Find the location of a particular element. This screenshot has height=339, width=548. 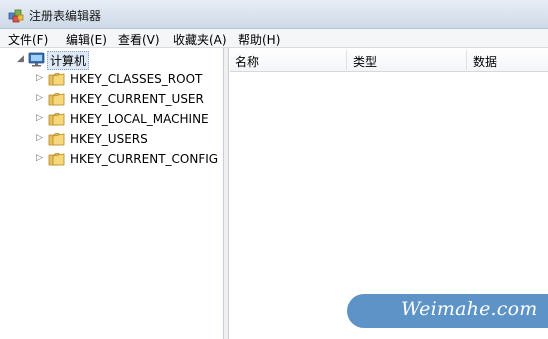

menu-favorites: 收藏夹(A) is located at coordinates (200, 39).